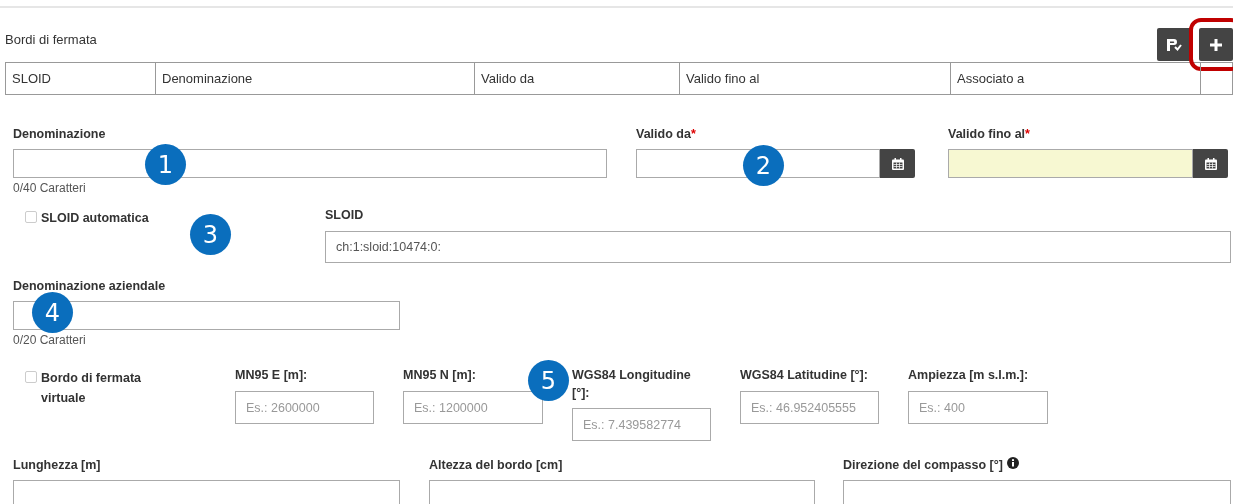 This screenshot has width=1233, height=504. What do you see at coordinates (815, 78) in the screenshot?
I see `column-header: Valido fino al` at bounding box center [815, 78].